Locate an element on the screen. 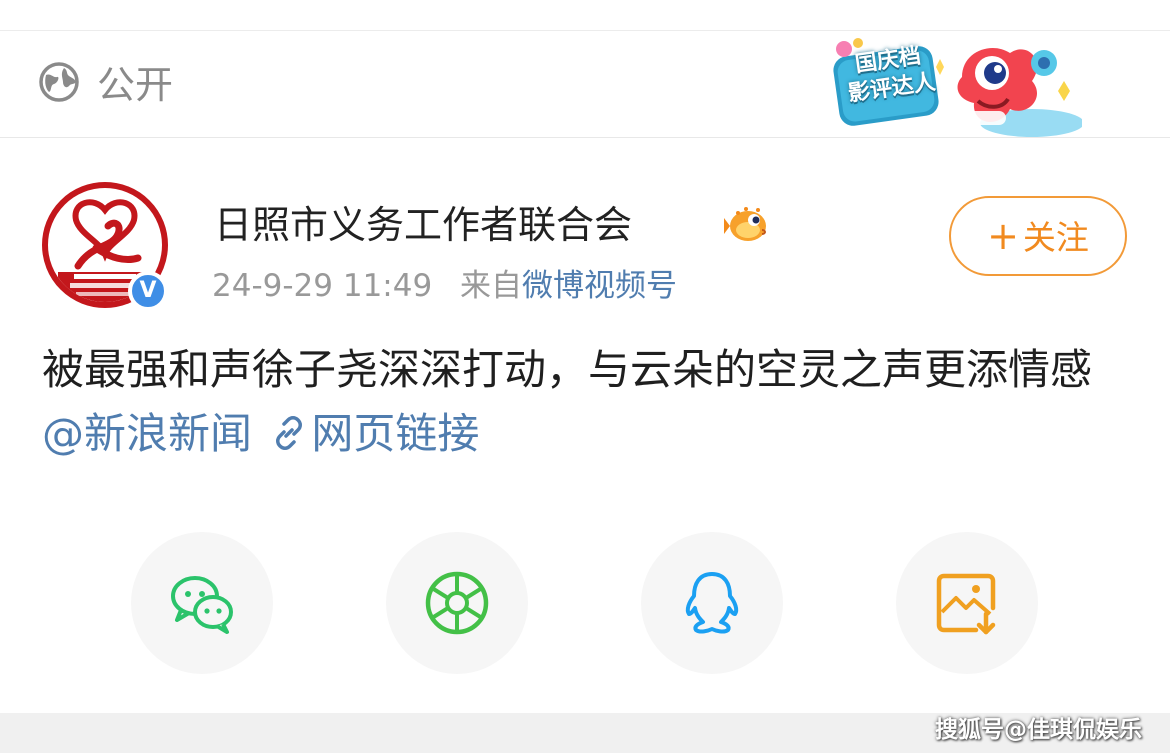 The height and width of the screenshot is (753, 1170). pufferfish-icon is located at coordinates (745, 224).